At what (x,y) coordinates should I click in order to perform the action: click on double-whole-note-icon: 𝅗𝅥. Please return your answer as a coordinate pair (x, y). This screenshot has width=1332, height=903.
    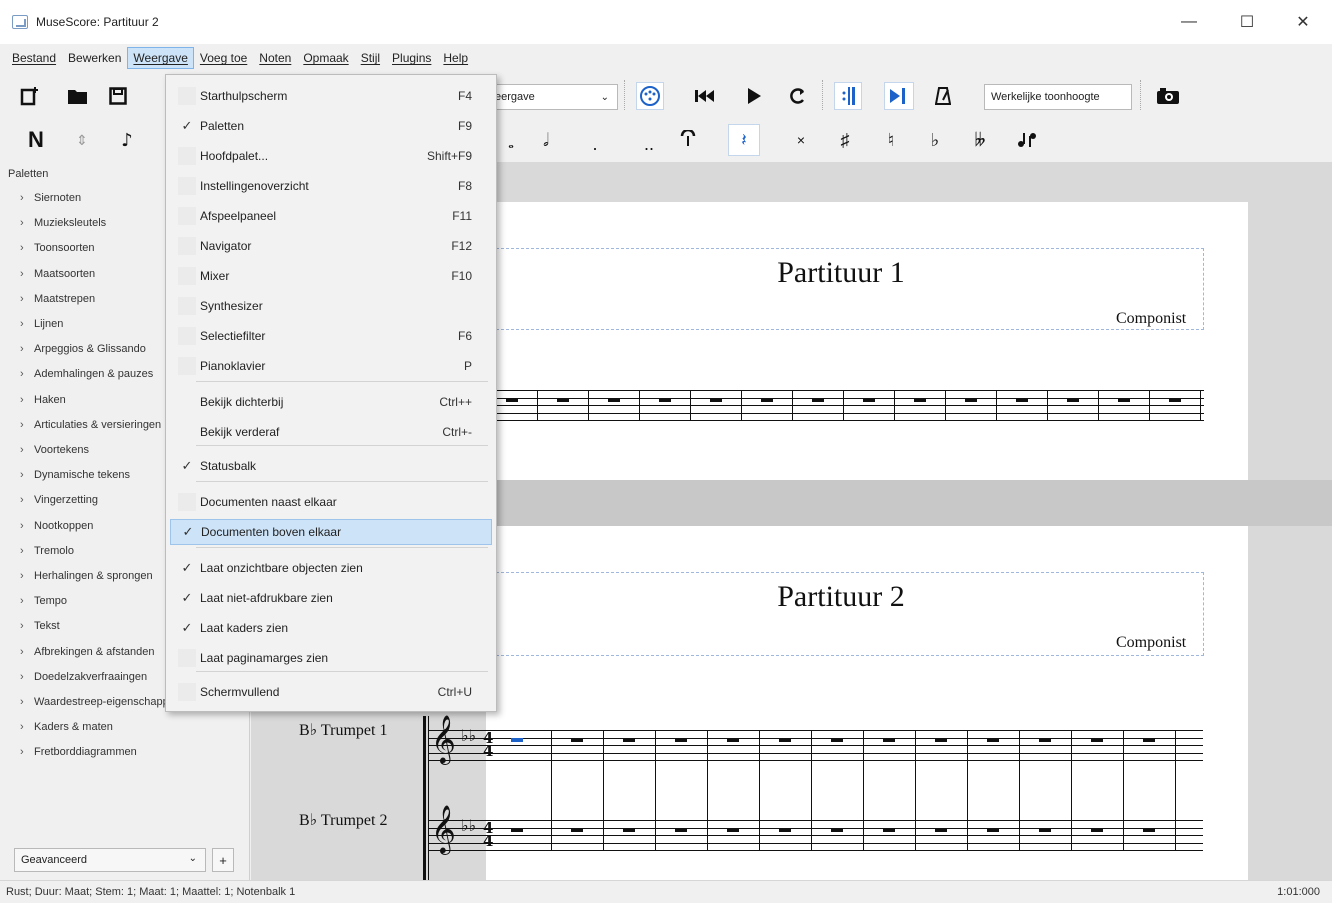
    Looking at the image, I should click on (546, 140).